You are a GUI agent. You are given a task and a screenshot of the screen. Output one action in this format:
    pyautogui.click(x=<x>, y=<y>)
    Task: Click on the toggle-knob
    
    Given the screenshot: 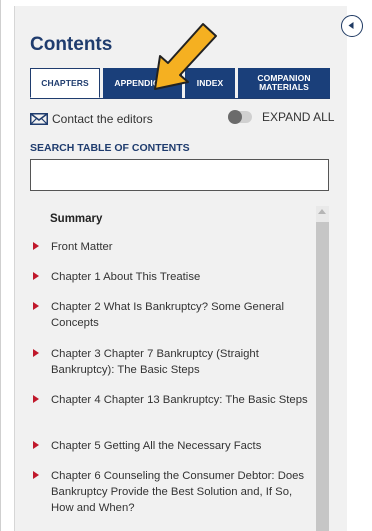 What is the action you would take?
    pyautogui.click(x=235, y=117)
    